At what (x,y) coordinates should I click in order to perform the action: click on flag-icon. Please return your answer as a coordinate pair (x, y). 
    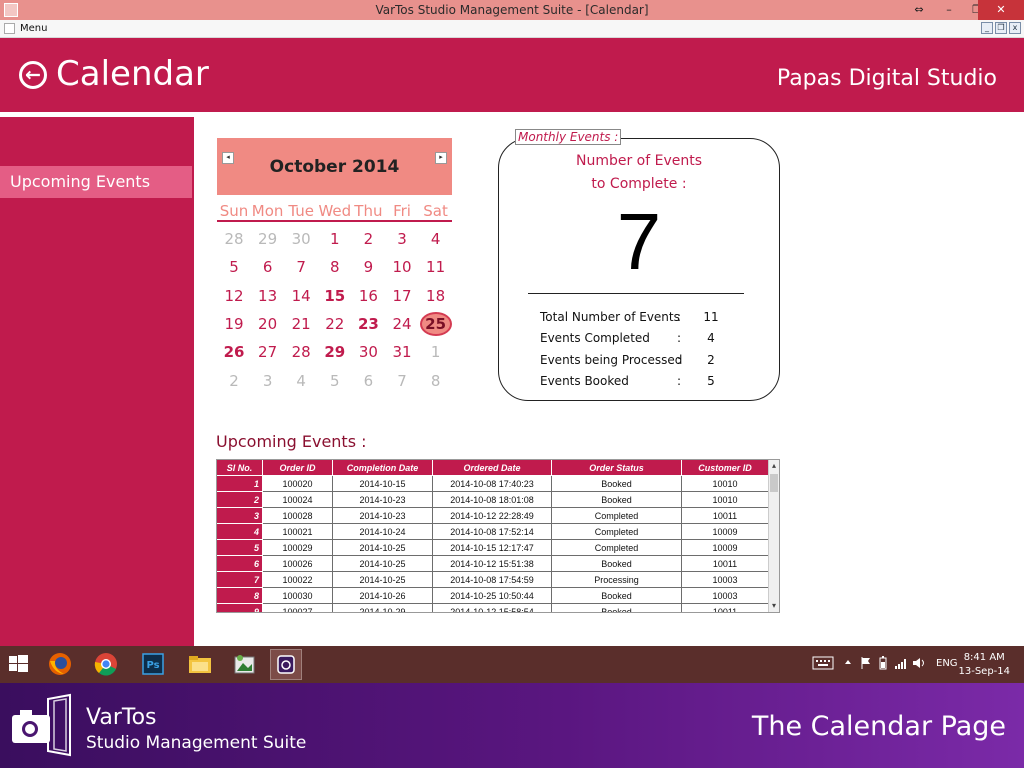
    Looking at the image, I should click on (866, 664).